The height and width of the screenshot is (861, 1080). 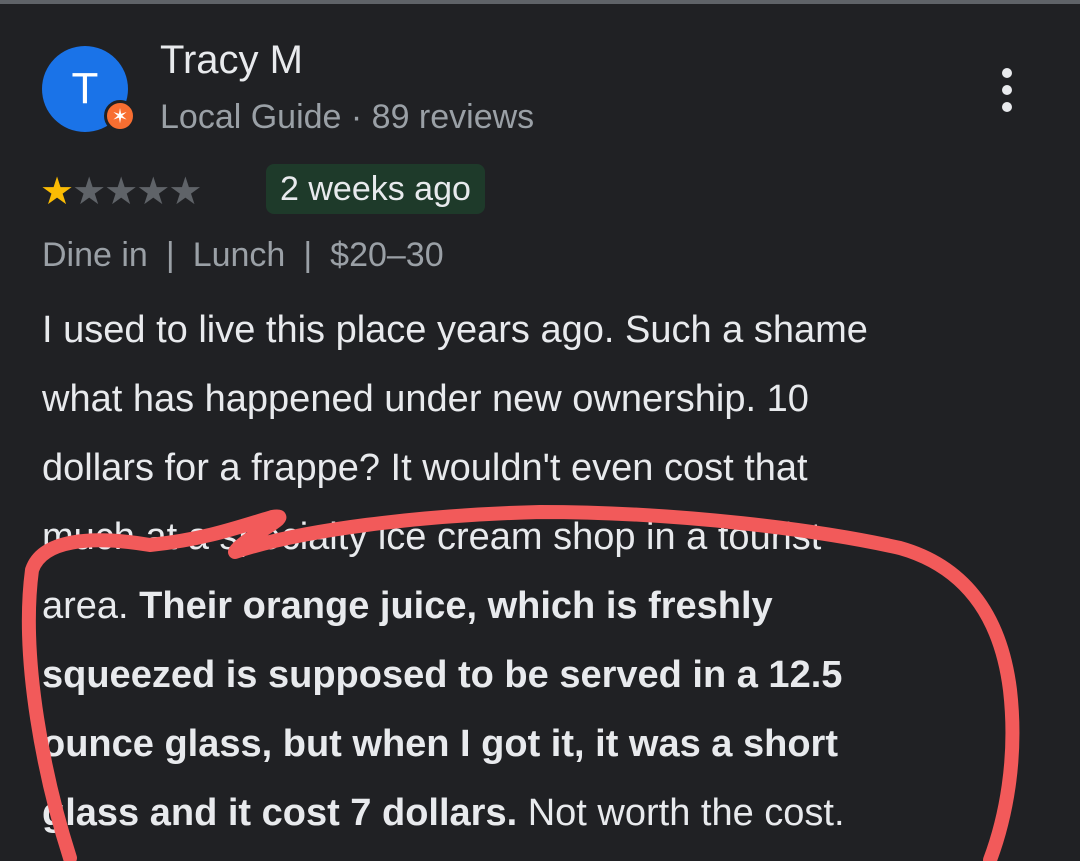 What do you see at coordinates (456, 606) in the screenshot?
I see `review-text-bold: Their orange juice, which is freshly` at bounding box center [456, 606].